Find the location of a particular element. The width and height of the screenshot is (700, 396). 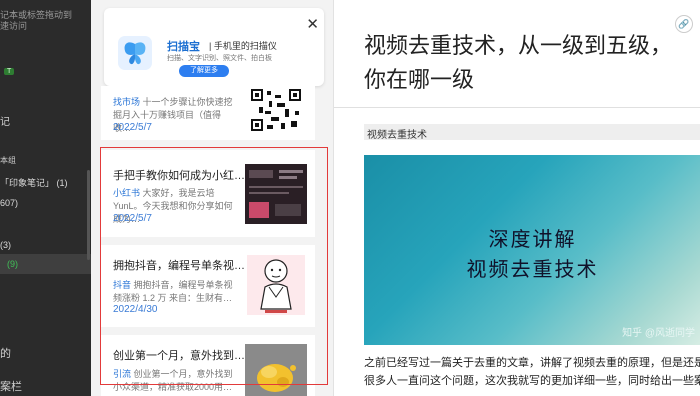

note-source: 引流 is located at coordinates (122, 374).